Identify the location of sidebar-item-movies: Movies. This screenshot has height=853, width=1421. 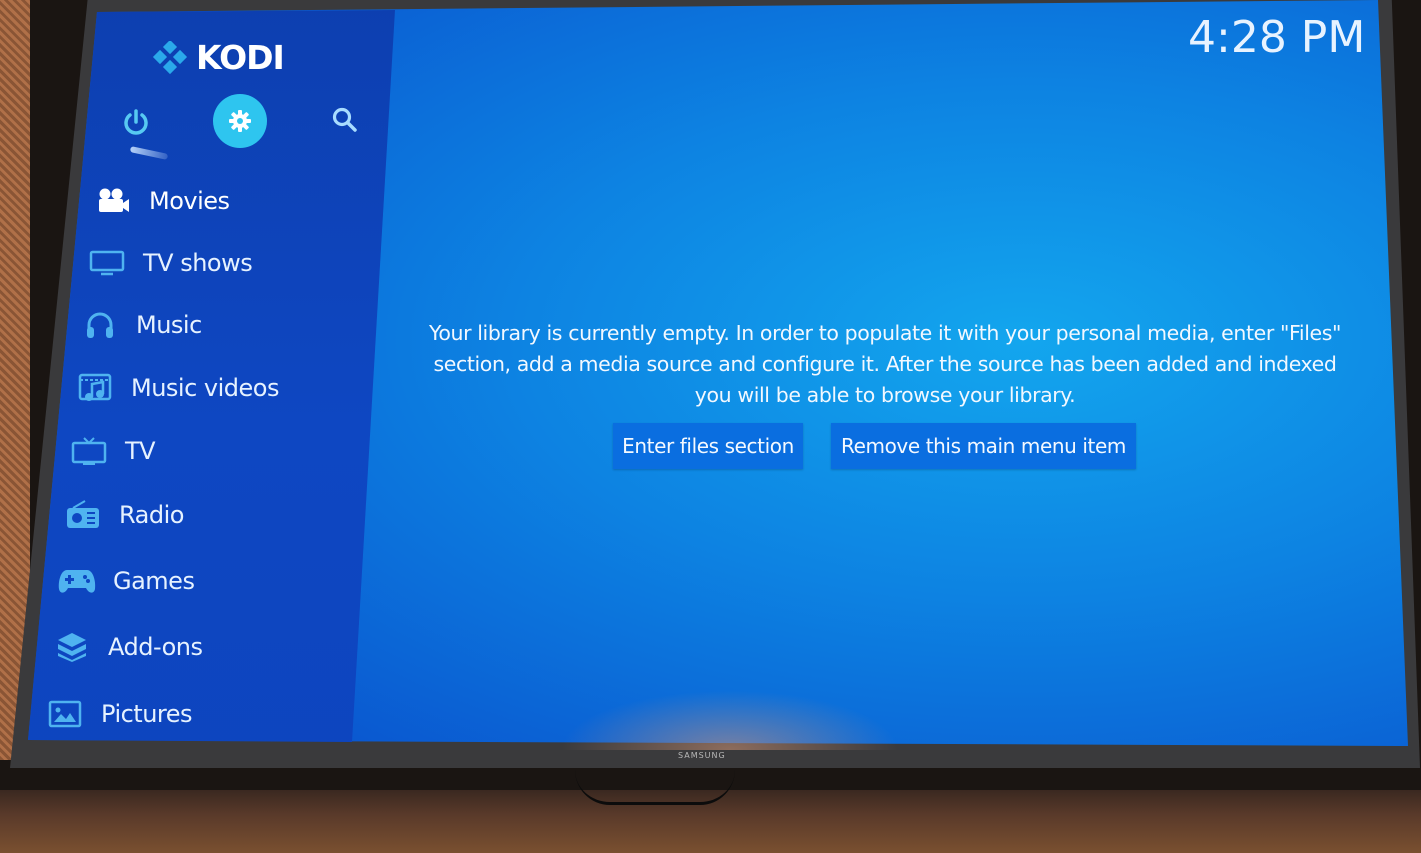
(161, 201).